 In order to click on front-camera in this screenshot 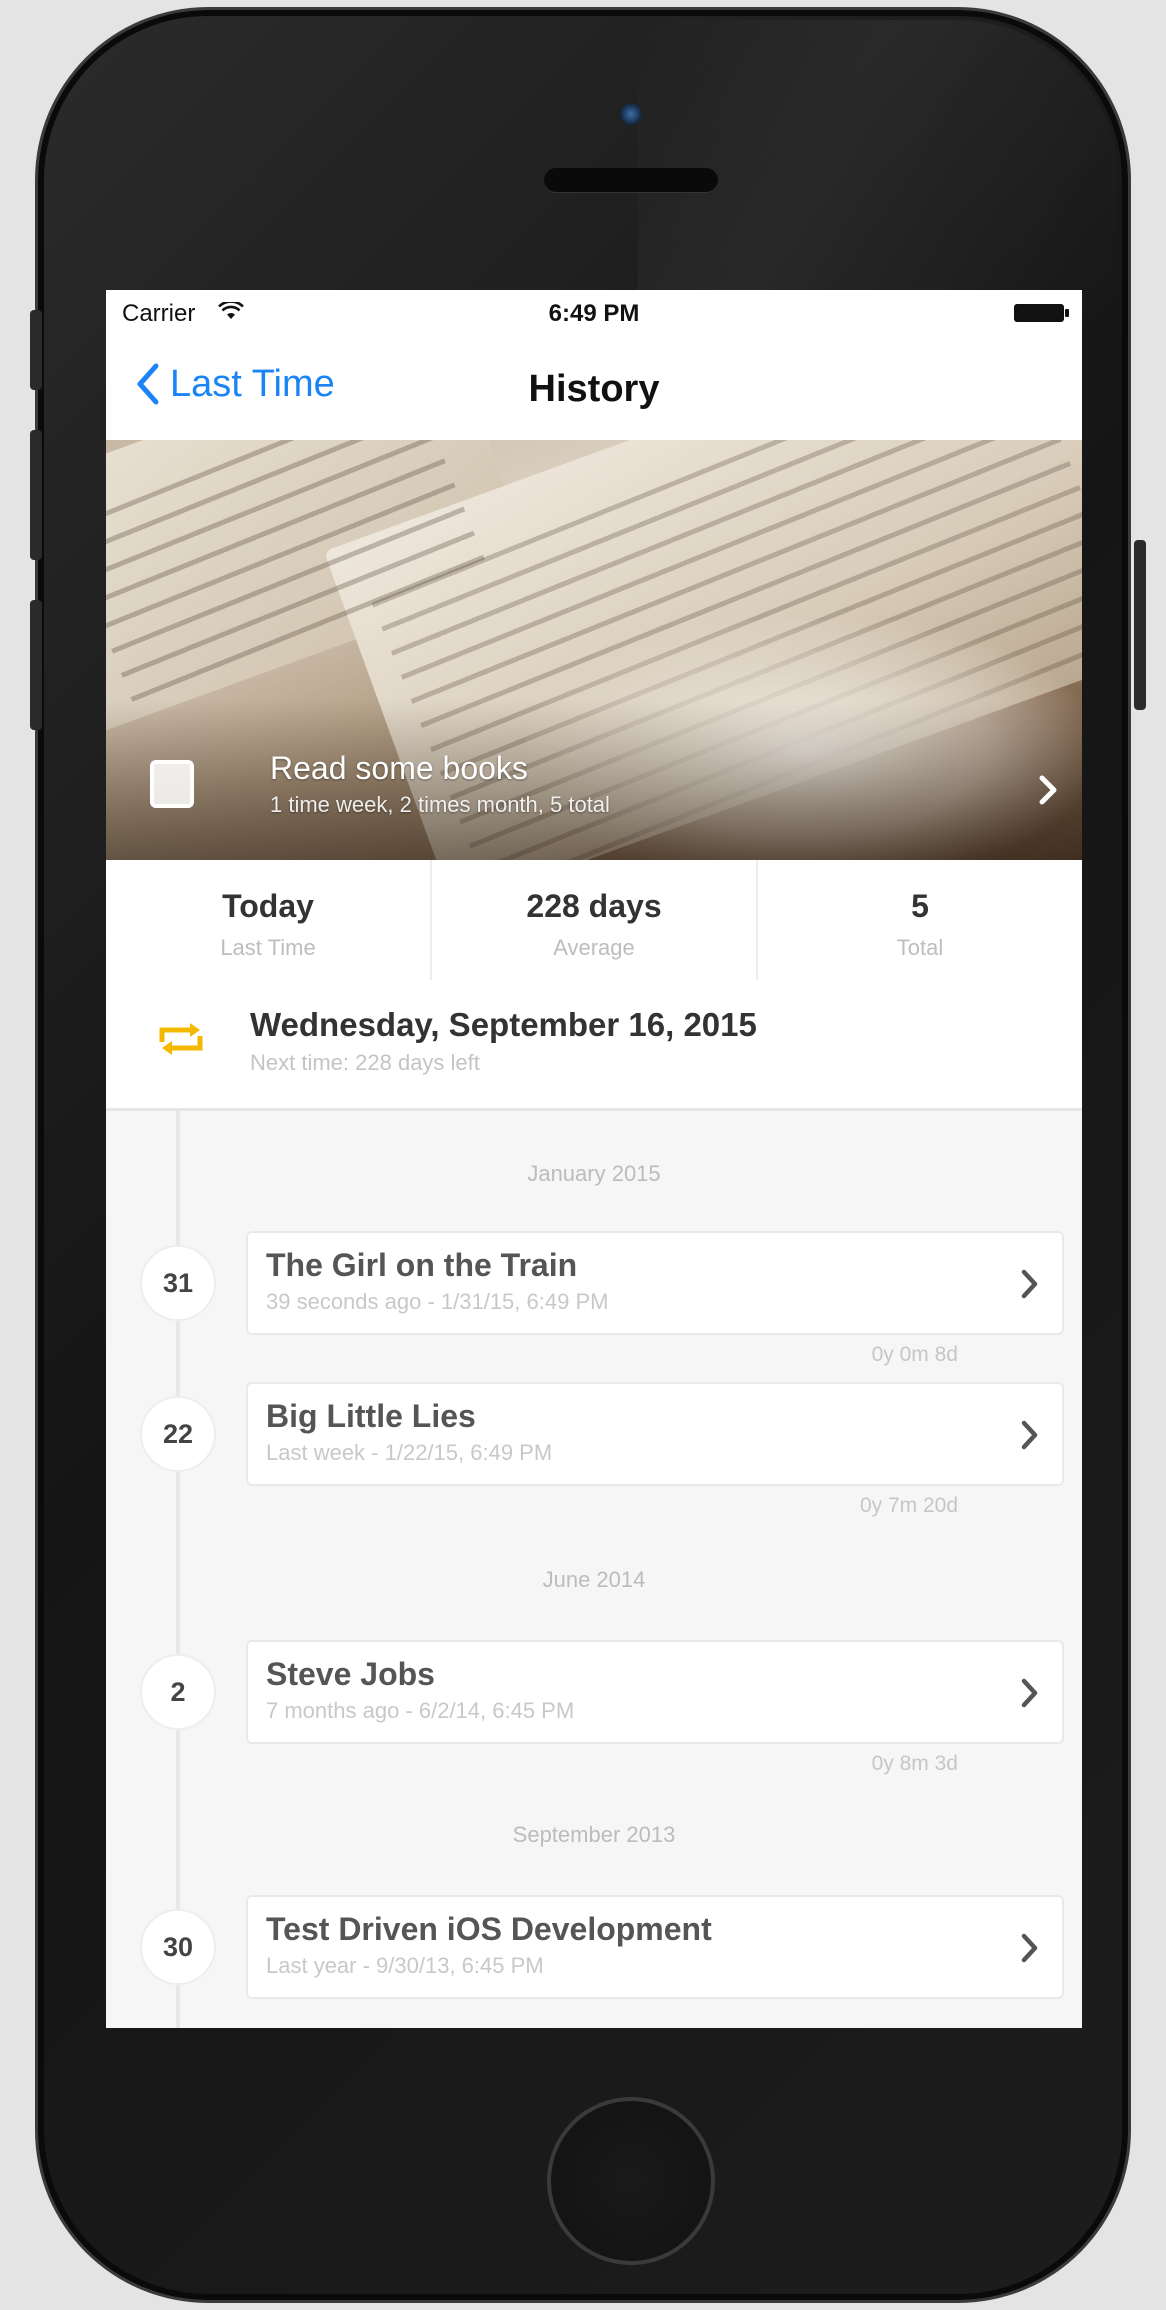, I will do `click(631, 114)`.